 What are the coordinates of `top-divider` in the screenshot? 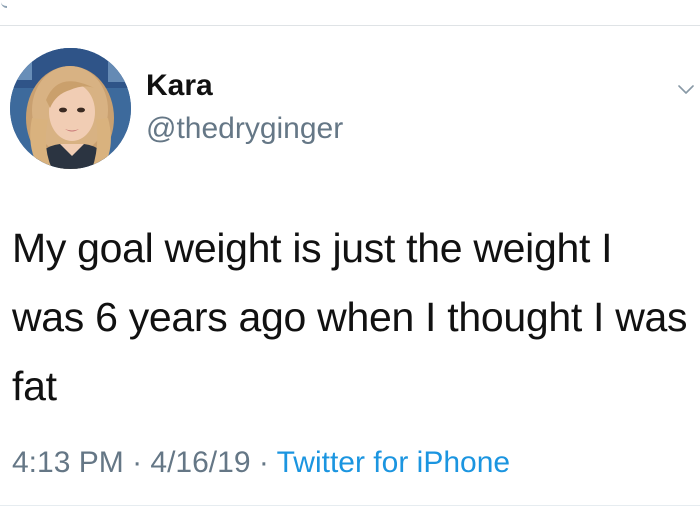 It's located at (350, 25).